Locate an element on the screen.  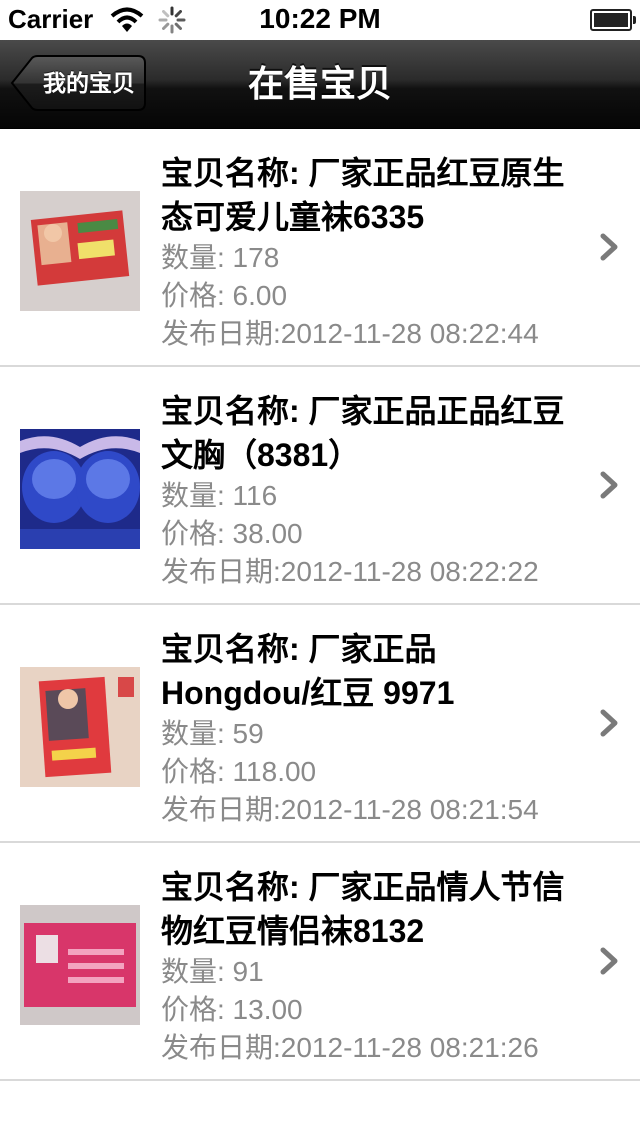
battery-icon is located at coordinates (613, 20).